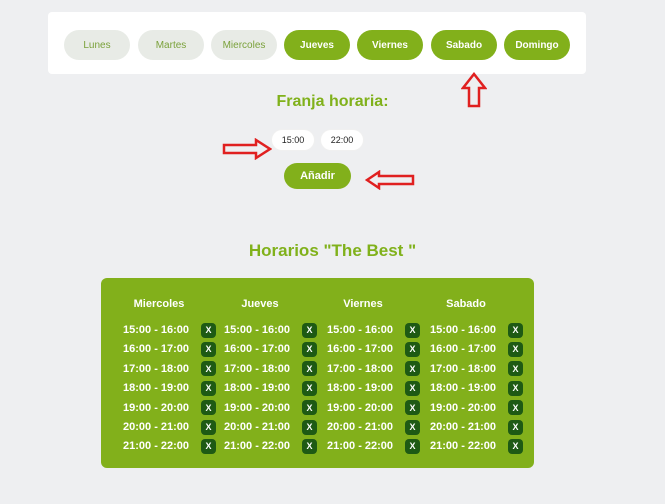 The width and height of the screenshot is (665, 504). I want to click on schedule-column-header: Sabado, so click(466, 304).